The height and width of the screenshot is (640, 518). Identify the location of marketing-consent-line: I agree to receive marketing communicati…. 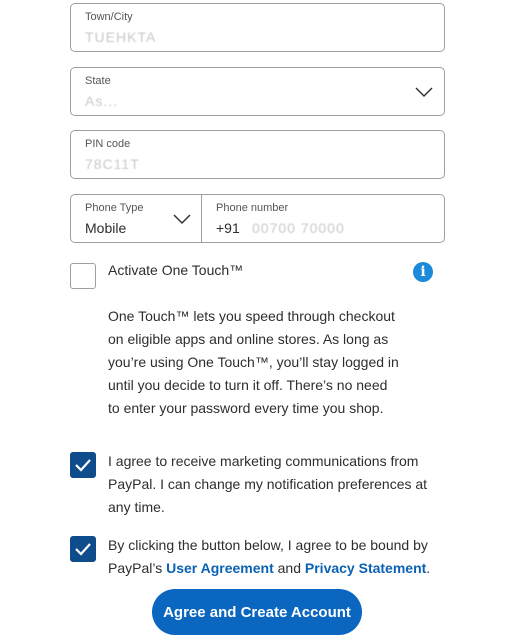
(263, 461).